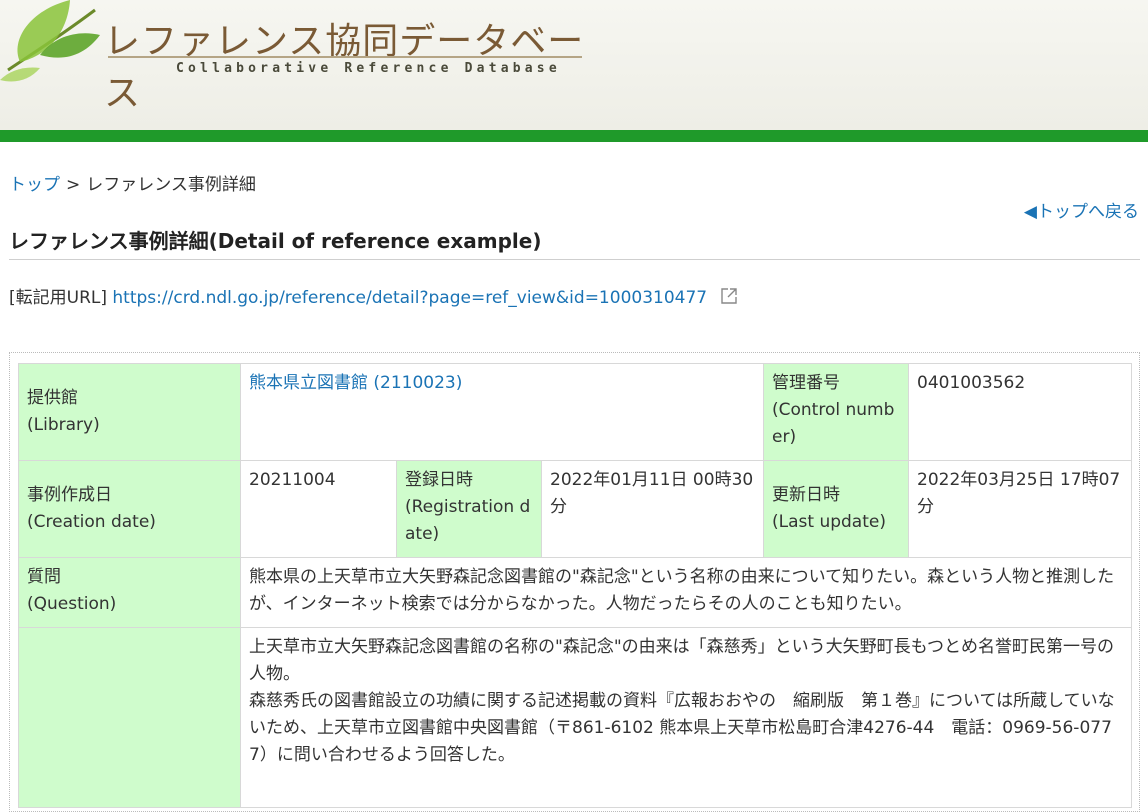  Describe the element at coordinates (1020, 509) in the screenshot. I see `last-update-value: 2022年03月25日 17時07分` at that location.